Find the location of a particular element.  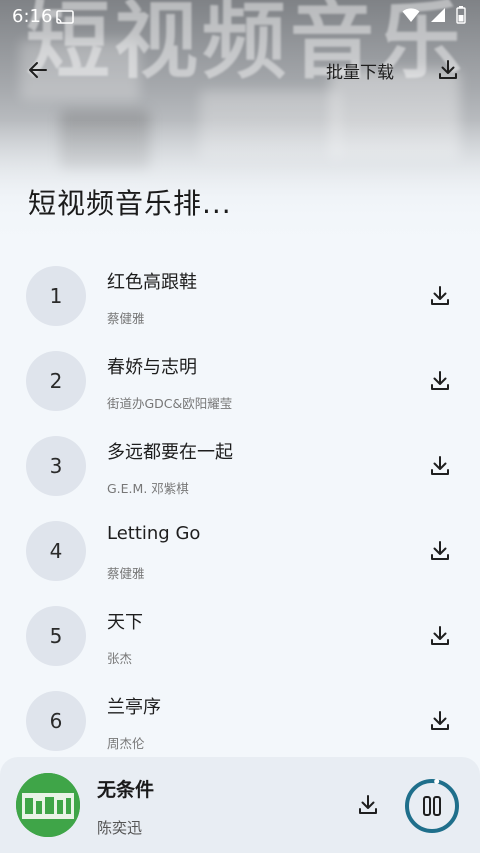

song-title: 多远都要在一起 is located at coordinates (170, 452).